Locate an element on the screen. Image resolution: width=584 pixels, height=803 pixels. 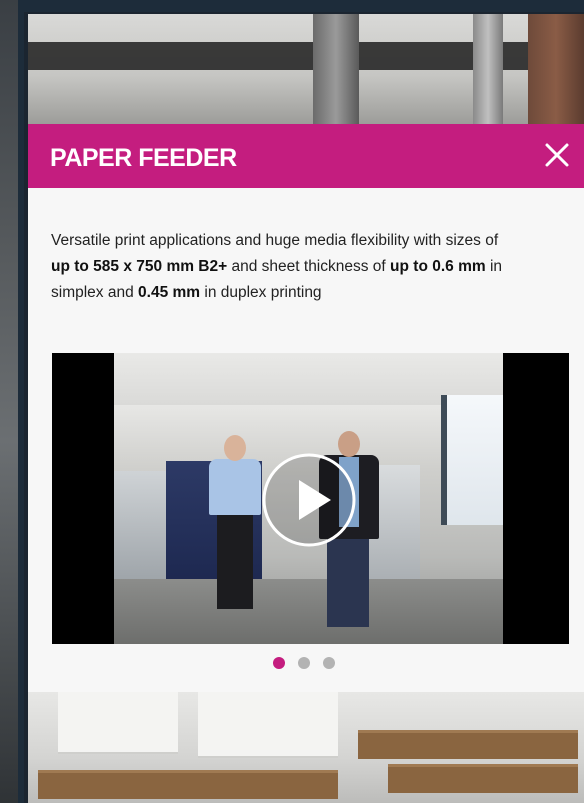
ventilation-duct is located at coordinates (336, 70).